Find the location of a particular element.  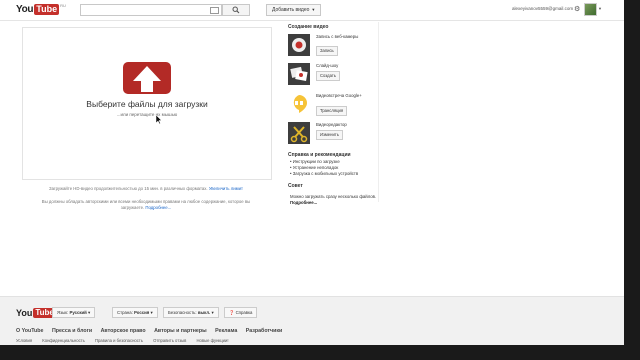

edit-button: Изменить is located at coordinates (329, 135).